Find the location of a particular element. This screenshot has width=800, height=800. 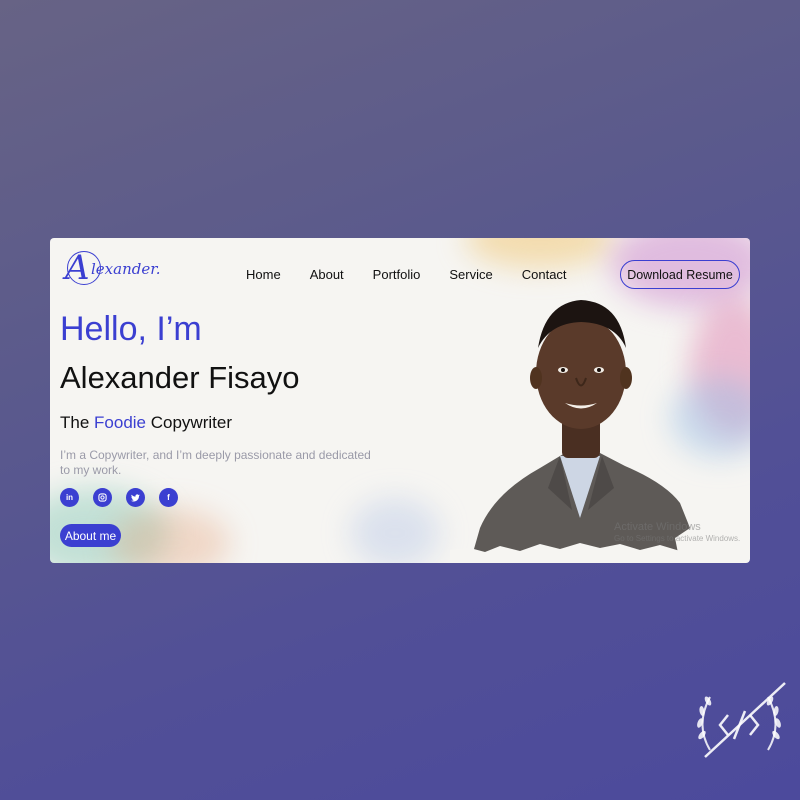

about-me-button: About me is located at coordinates (90, 535).